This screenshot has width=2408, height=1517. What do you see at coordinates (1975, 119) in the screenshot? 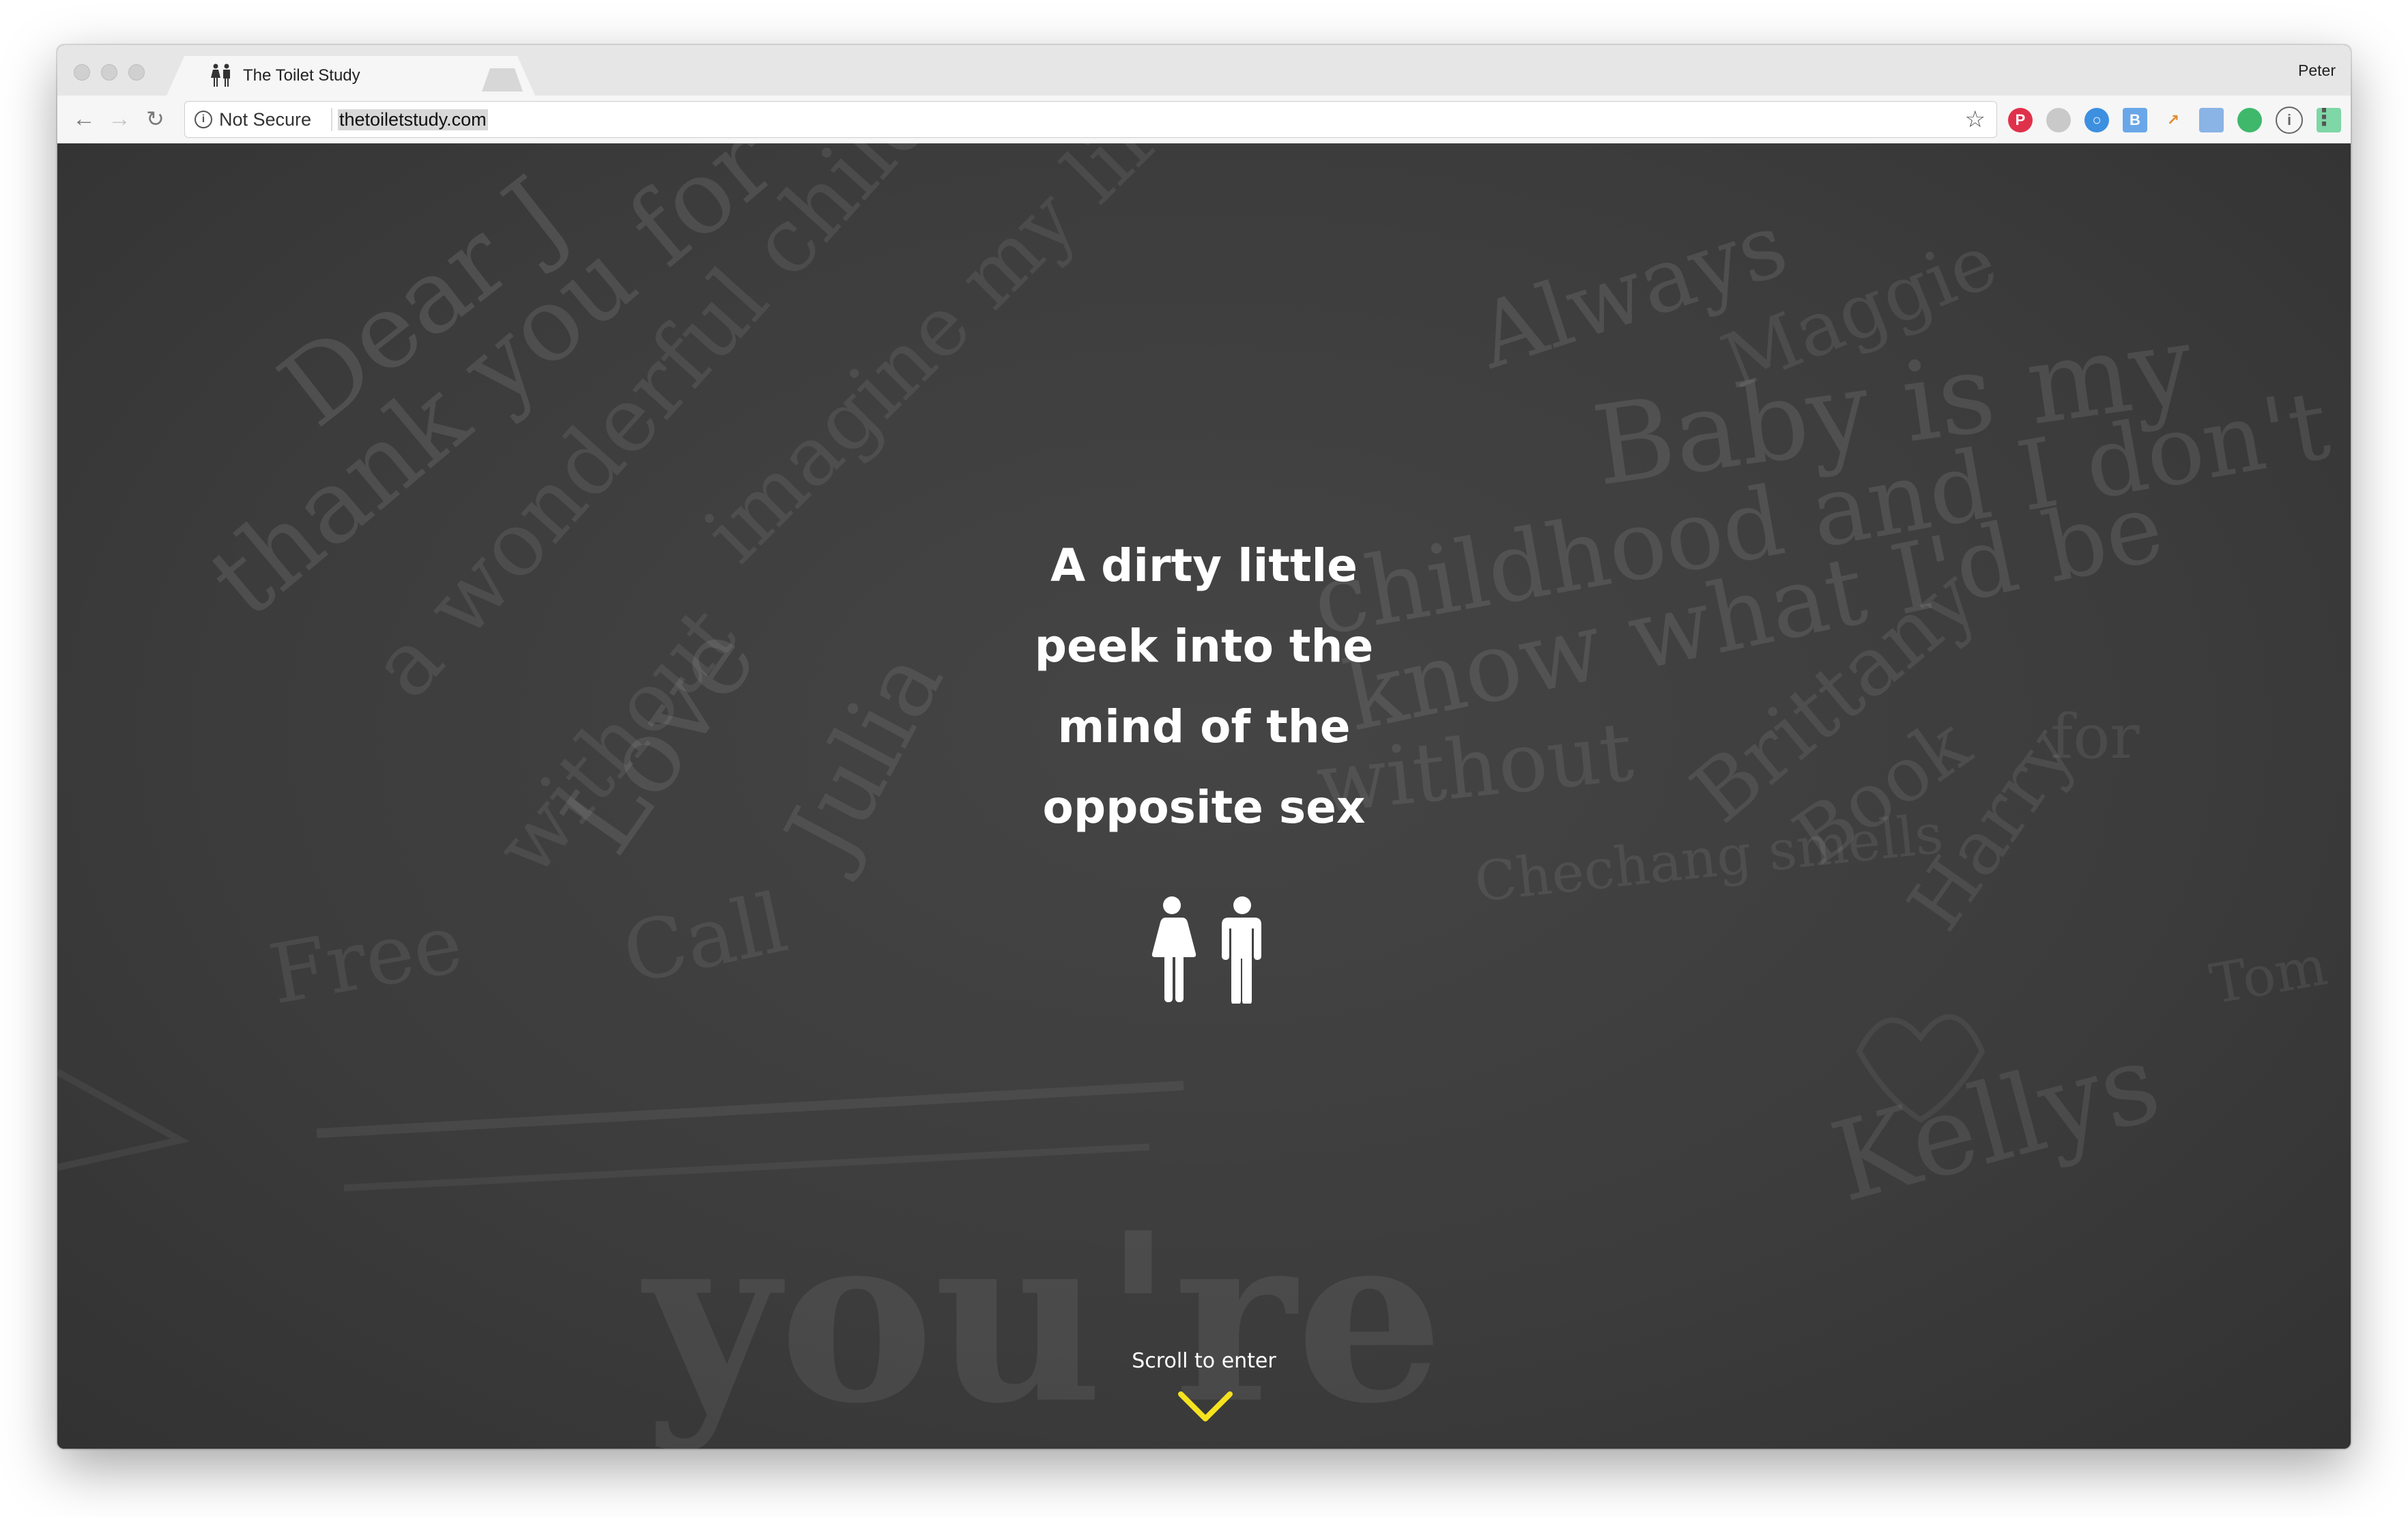
I see `bookmark-star-icon: ☆` at bounding box center [1975, 119].